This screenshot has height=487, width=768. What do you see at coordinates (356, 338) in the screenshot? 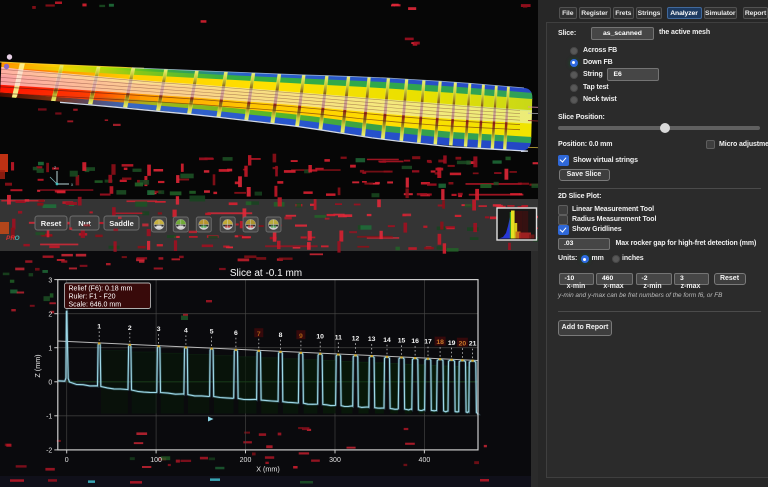
I see `svg-text: 12` at bounding box center [356, 338].